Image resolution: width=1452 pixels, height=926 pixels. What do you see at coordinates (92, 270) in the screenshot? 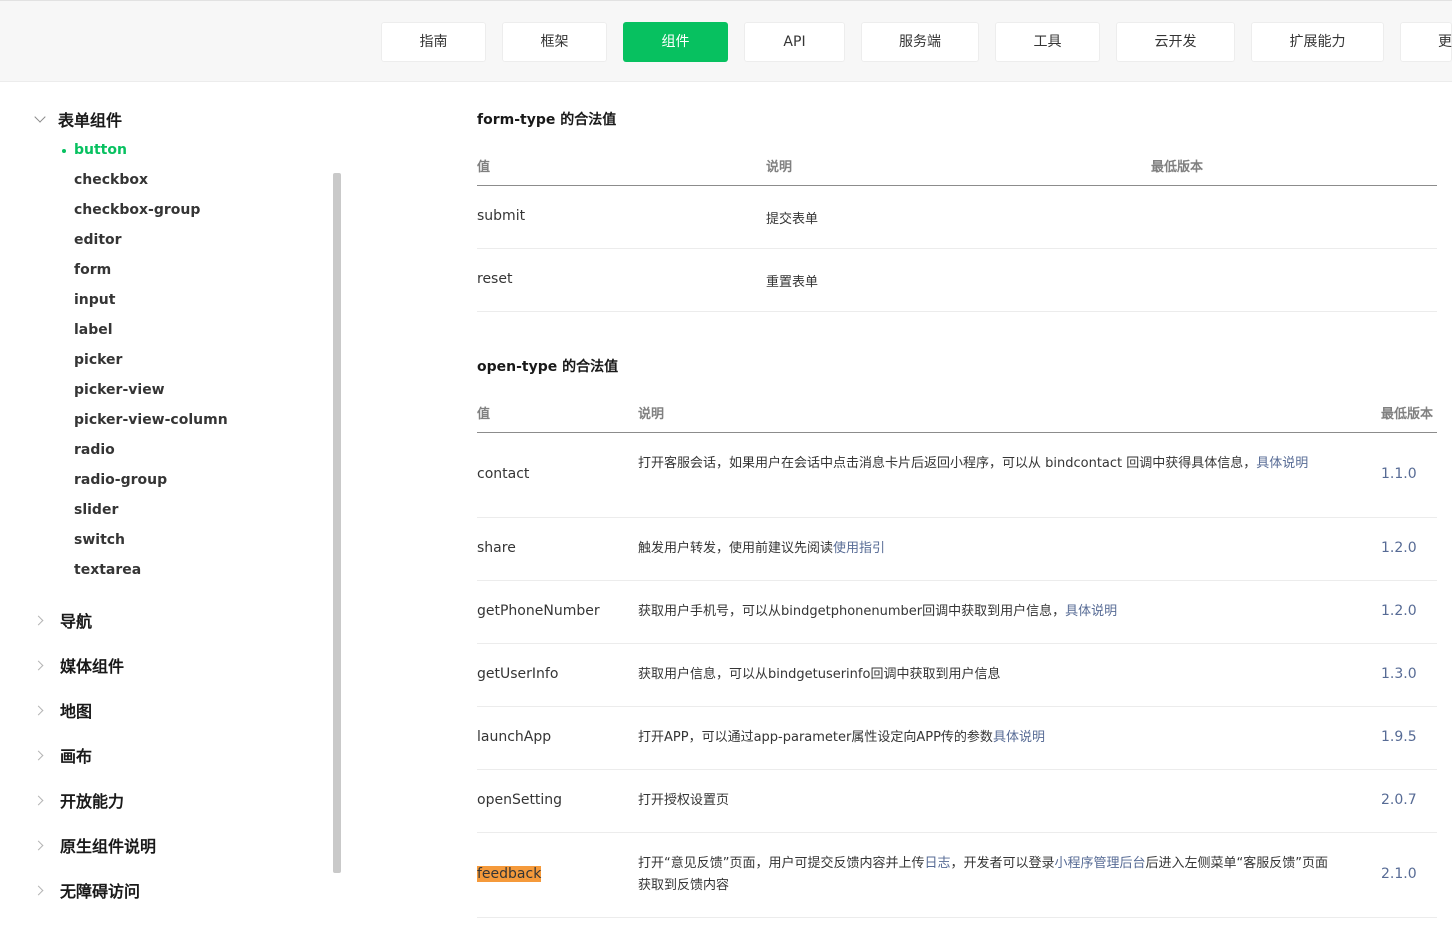
I see `sidebar-item-form: form` at bounding box center [92, 270].